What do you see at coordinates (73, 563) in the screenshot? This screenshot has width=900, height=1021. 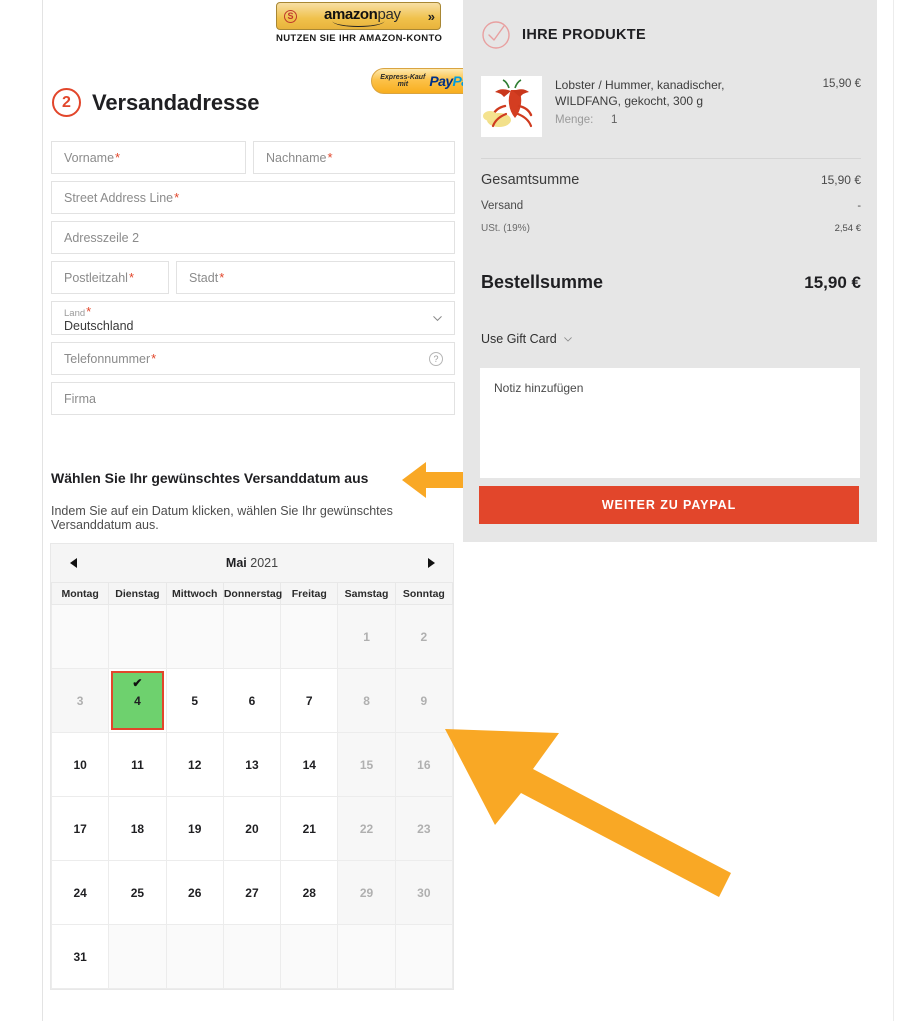 I see `calendar-prev-month-button` at bounding box center [73, 563].